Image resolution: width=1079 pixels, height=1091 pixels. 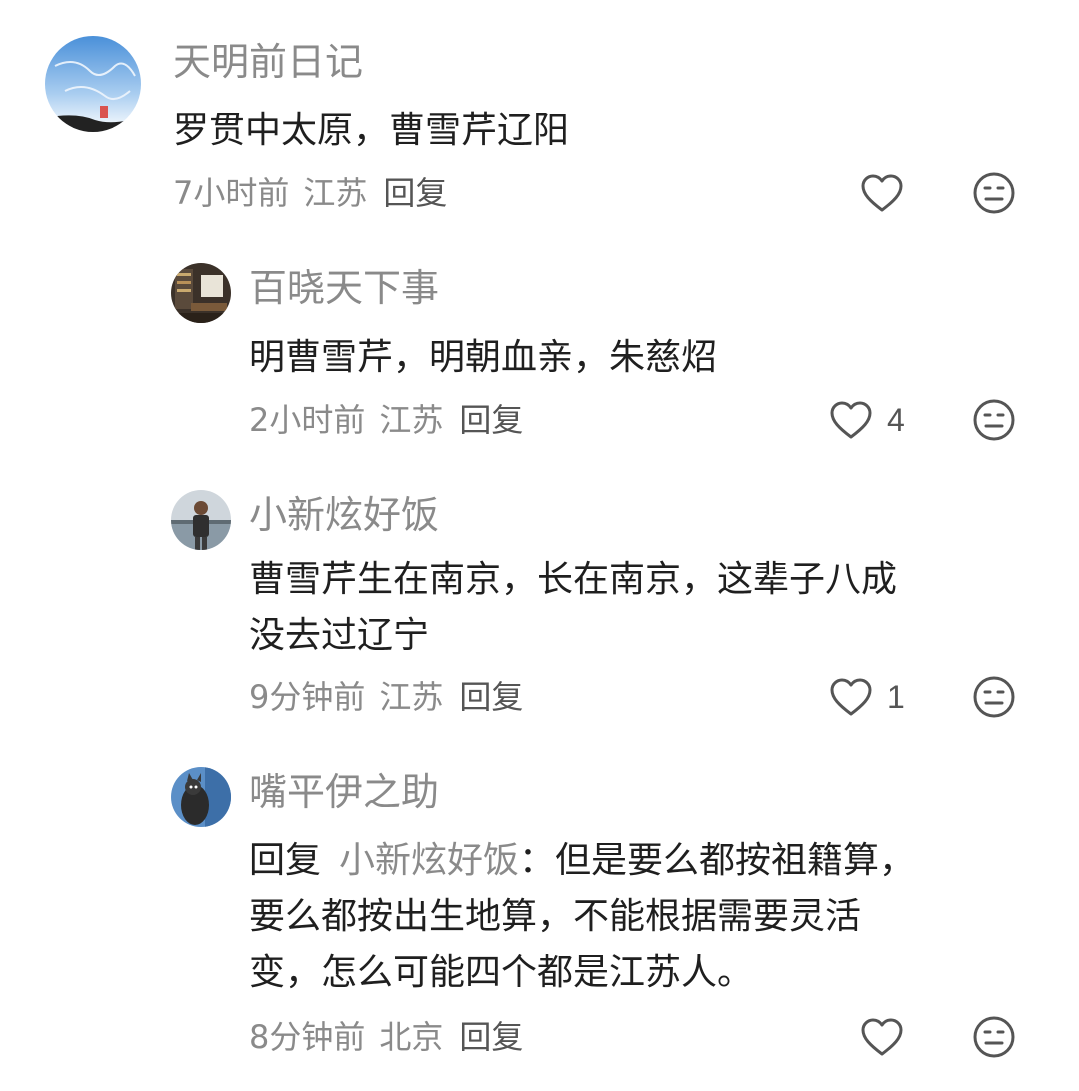 I want to click on comment-location: 北京, so click(x=411, y=1037).